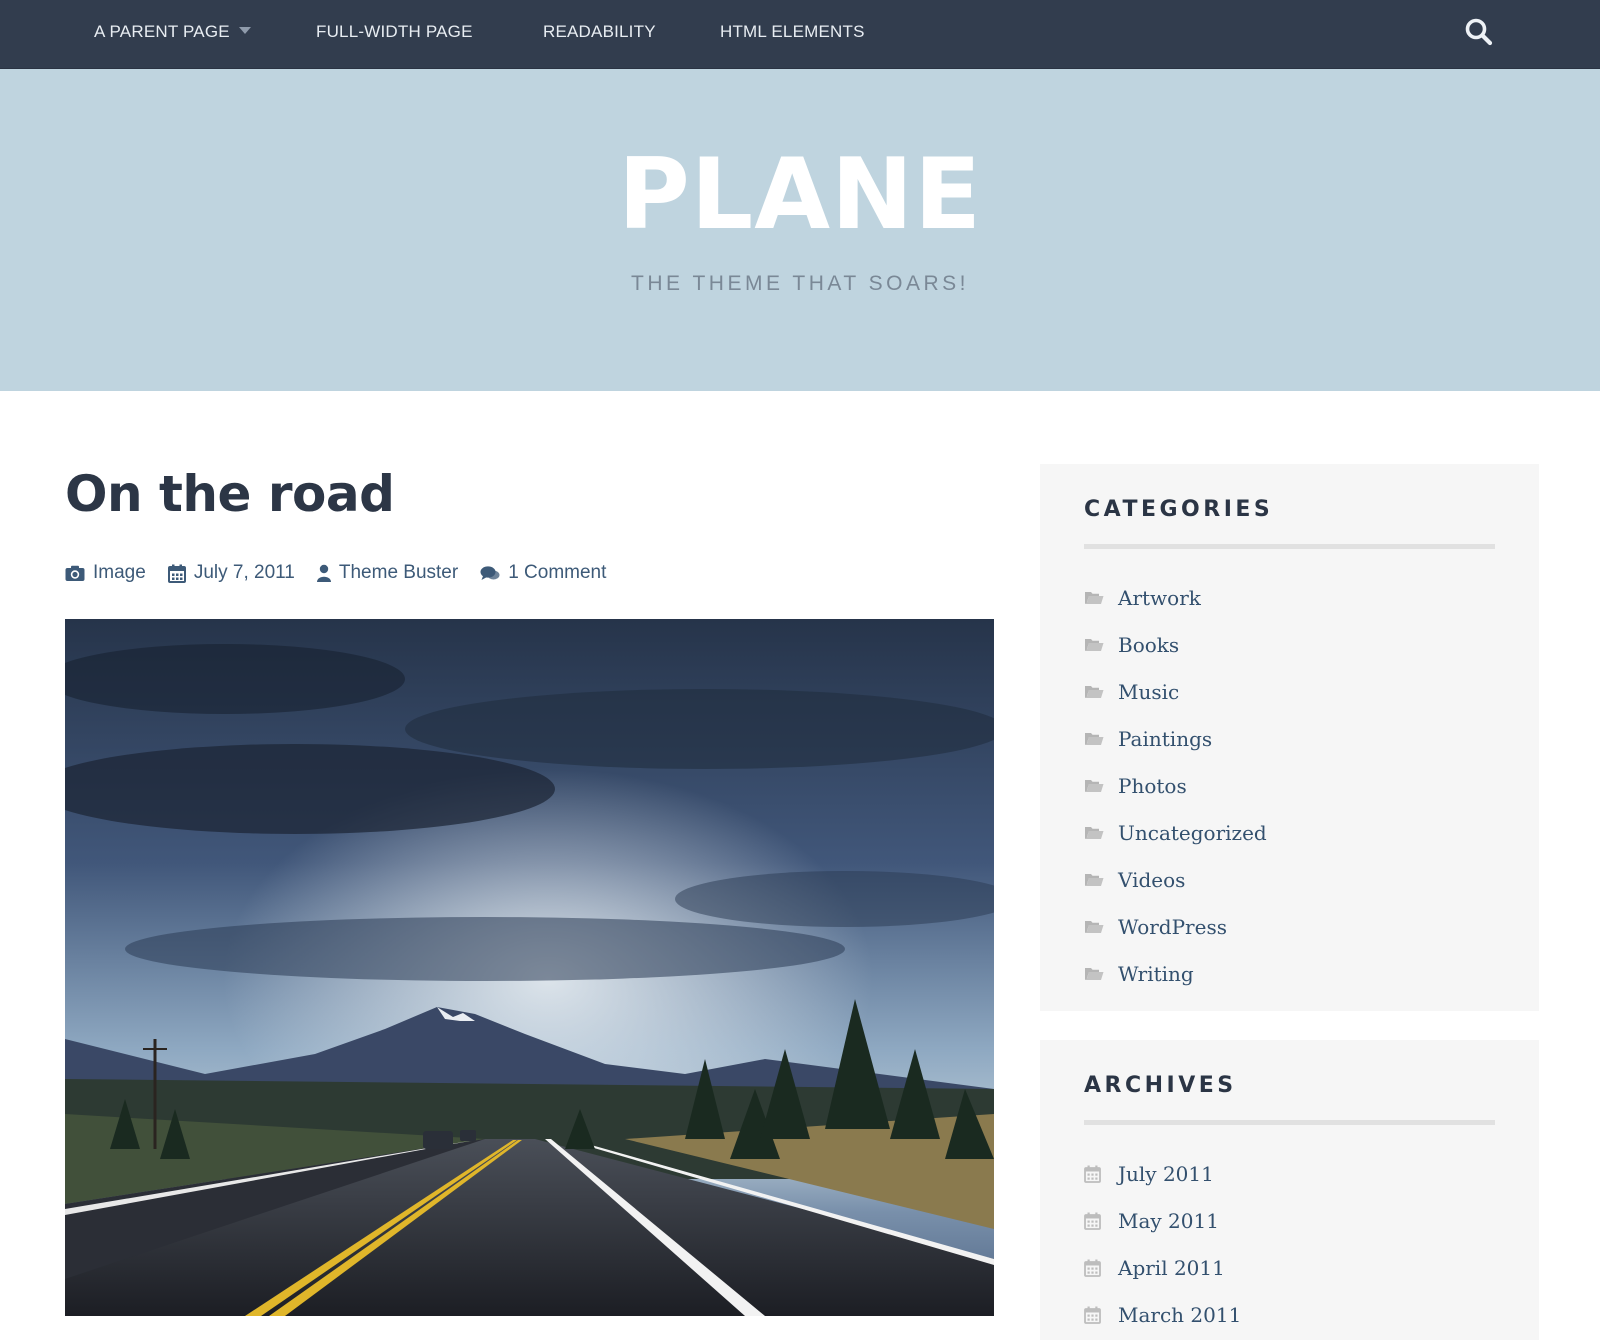 The image size is (1600, 1340). I want to click on post-date-link: July 7, 2011, so click(231, 573).